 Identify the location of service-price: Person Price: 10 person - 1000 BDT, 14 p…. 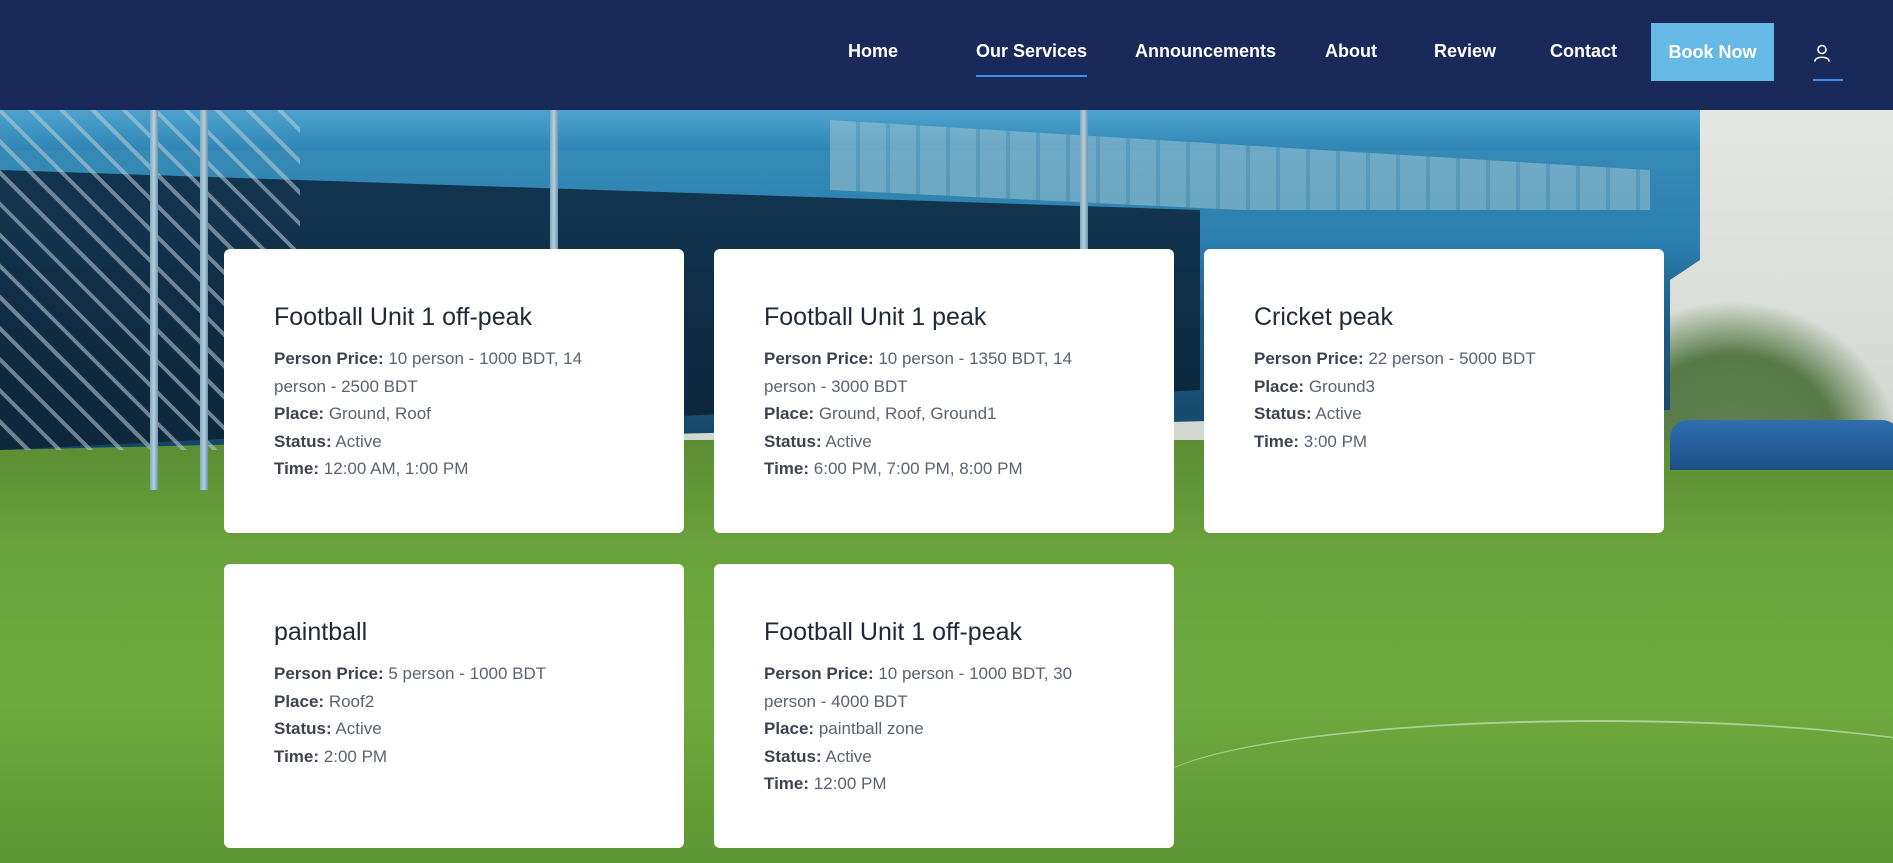
(428, 372).